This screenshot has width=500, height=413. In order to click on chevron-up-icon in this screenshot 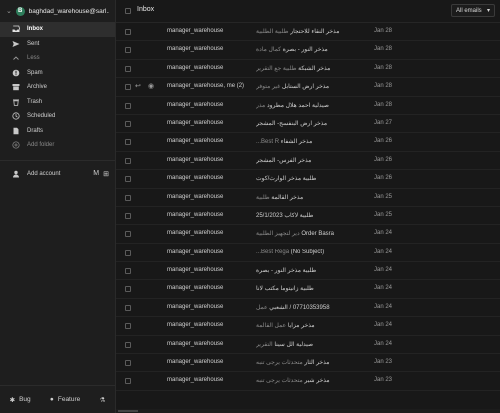, I will do `click(16, 58)`.